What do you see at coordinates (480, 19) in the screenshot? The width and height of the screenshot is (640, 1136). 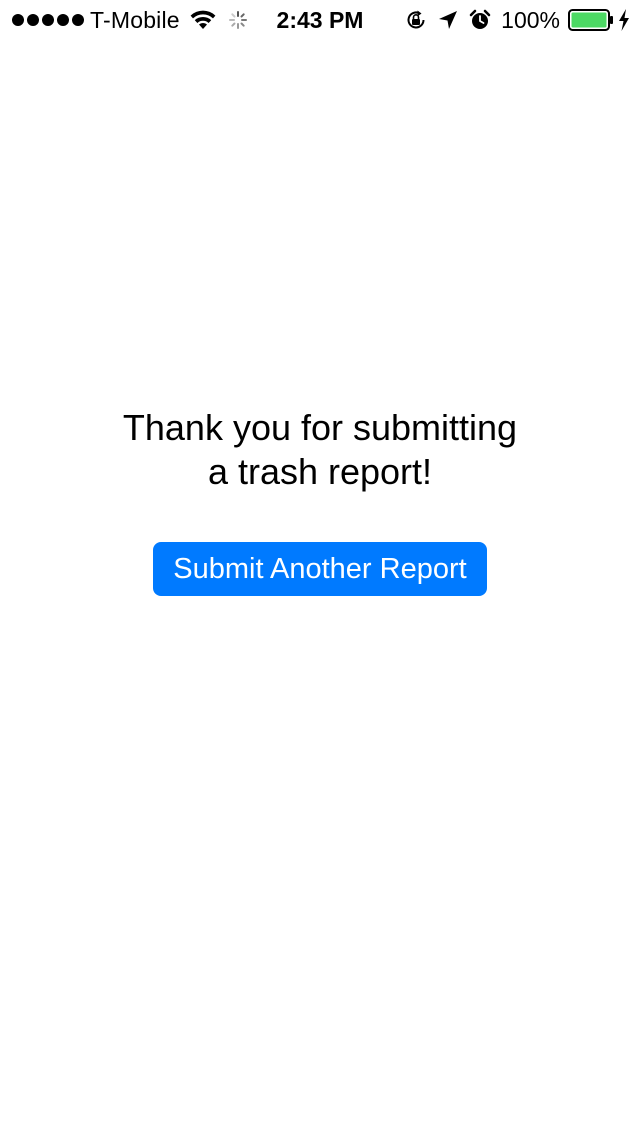 I see `alarm-icon` at bounding box center [480, 19].